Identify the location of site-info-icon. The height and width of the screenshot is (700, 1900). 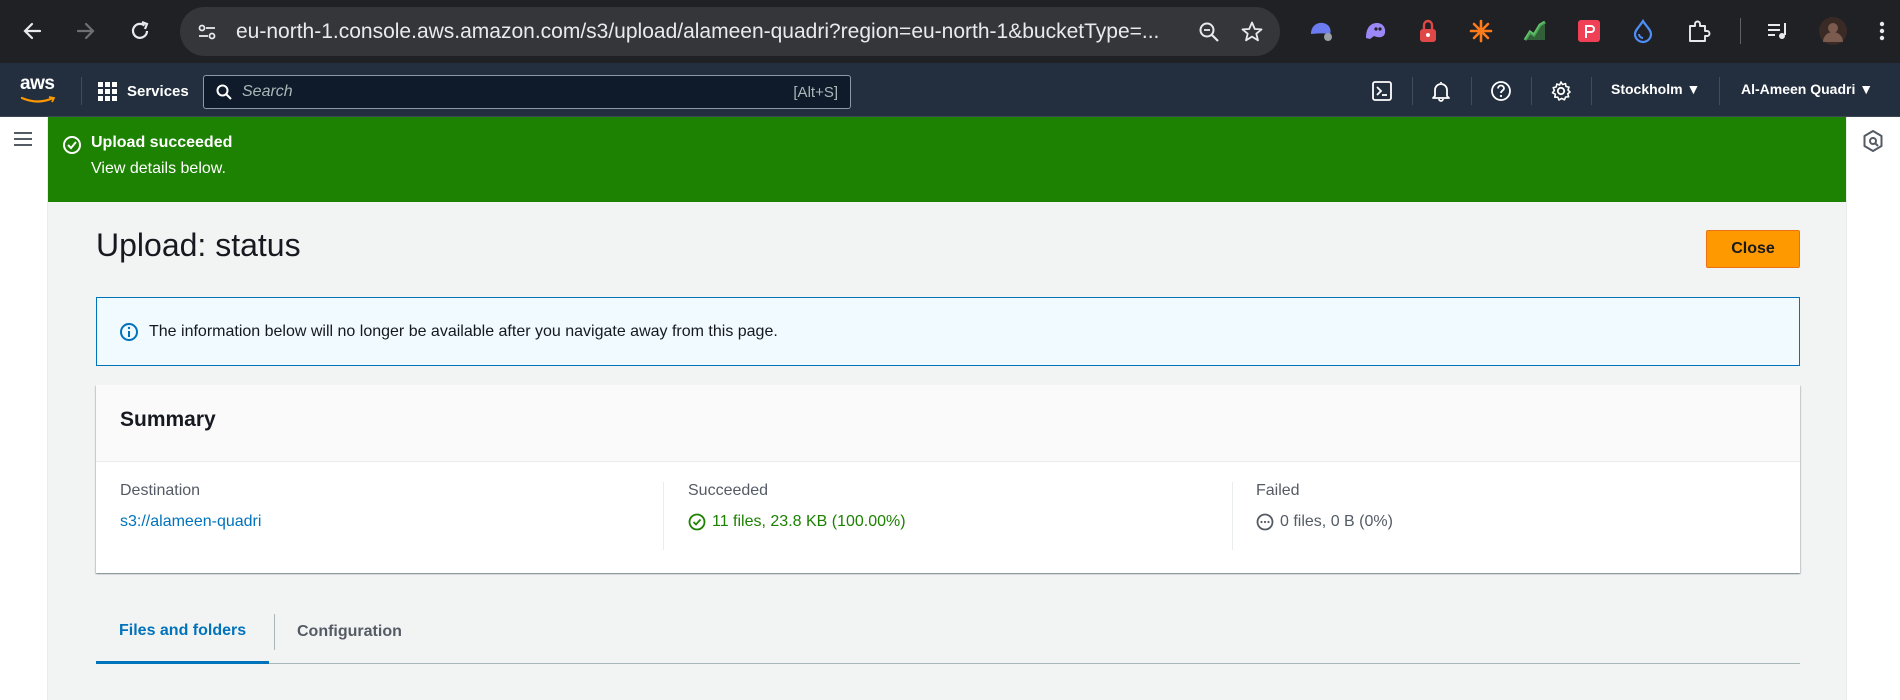
(207, 32).